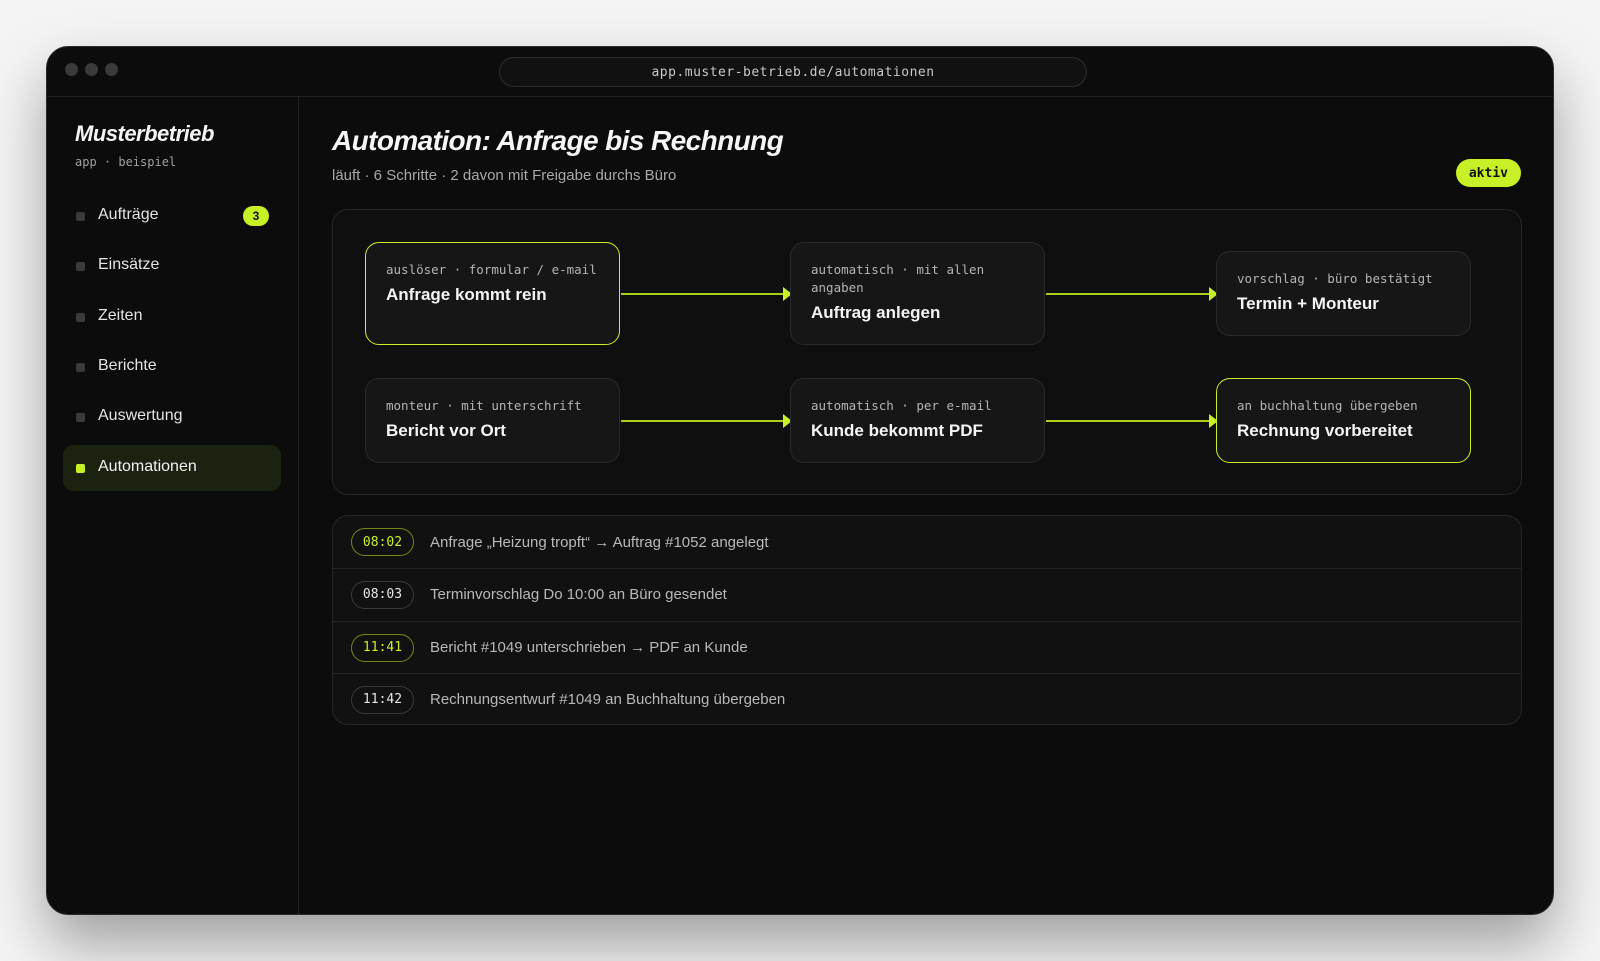 This screenshot has width=1600, height=961. What do you see at coordinates (466, 294) in the screenshot?
I see `step-name: Anfrage kommt rein` at bounding box center [466, 294].